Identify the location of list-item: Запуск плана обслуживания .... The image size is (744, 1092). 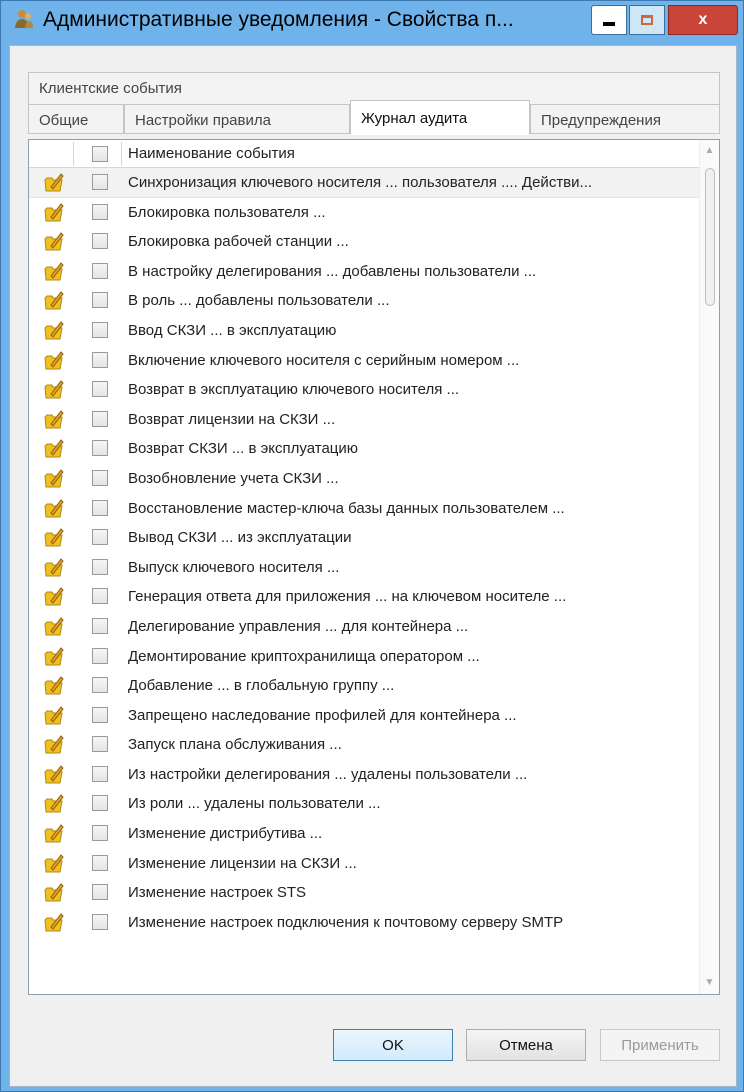
(364, 745).